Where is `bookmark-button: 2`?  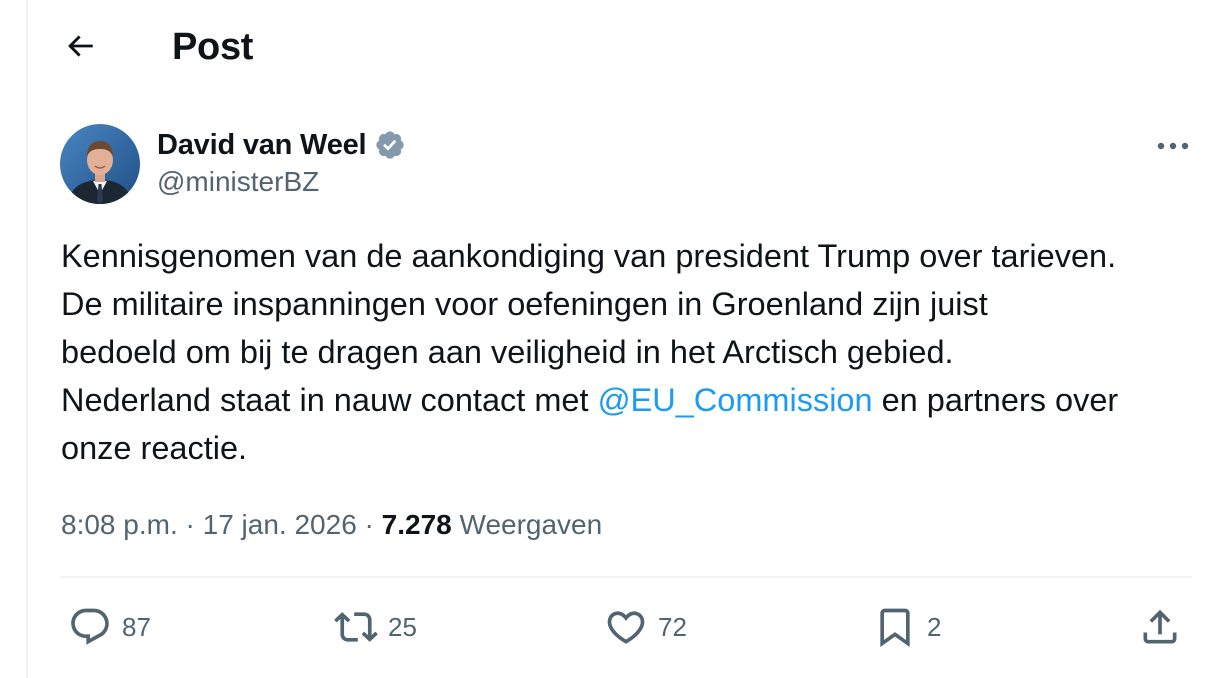 bookmark-button: 2 is located at coordinates (907, 627).